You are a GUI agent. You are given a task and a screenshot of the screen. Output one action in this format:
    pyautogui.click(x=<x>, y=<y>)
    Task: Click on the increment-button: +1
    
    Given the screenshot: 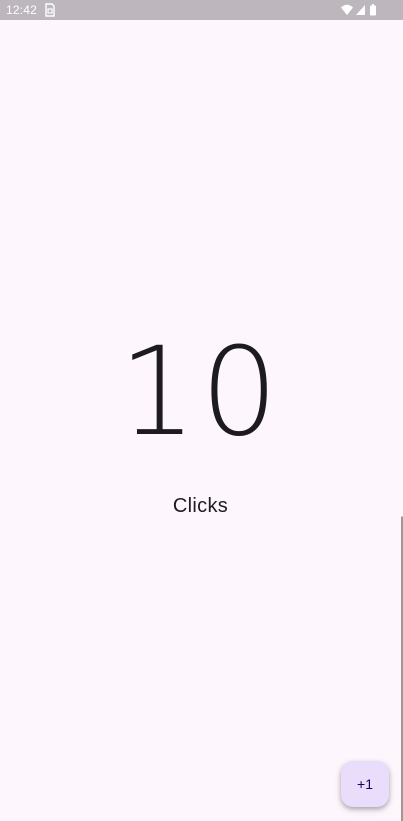 What is the action you would take?
    pyautogui.click(x=365, y=784)
    